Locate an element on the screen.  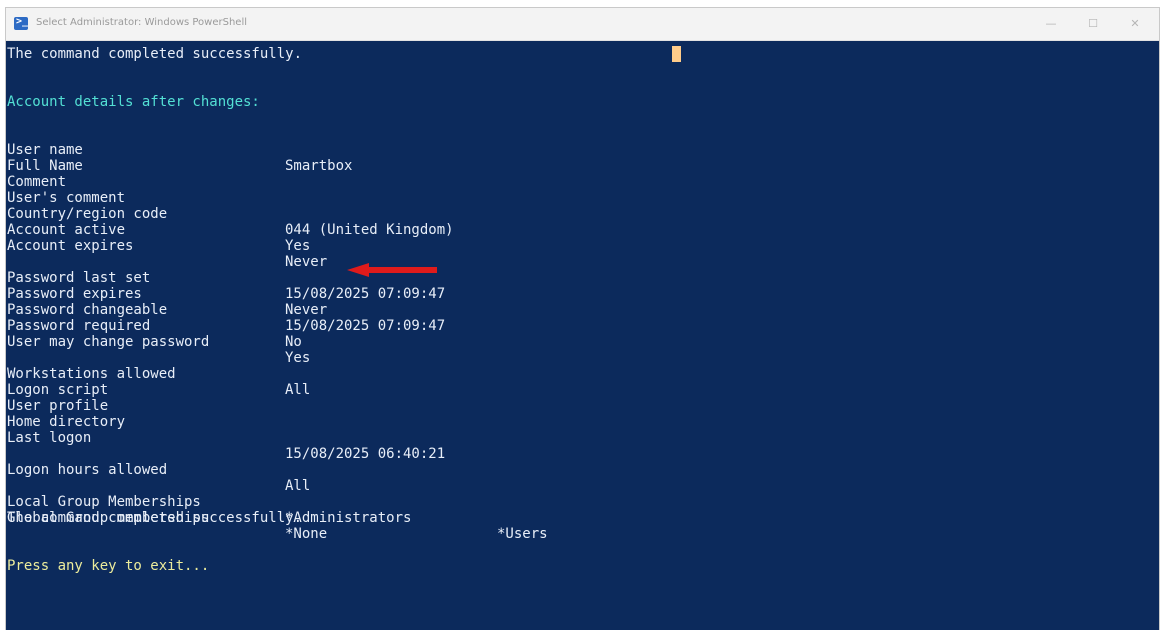
minimize-button: — is located at coordinates (1051, 24).